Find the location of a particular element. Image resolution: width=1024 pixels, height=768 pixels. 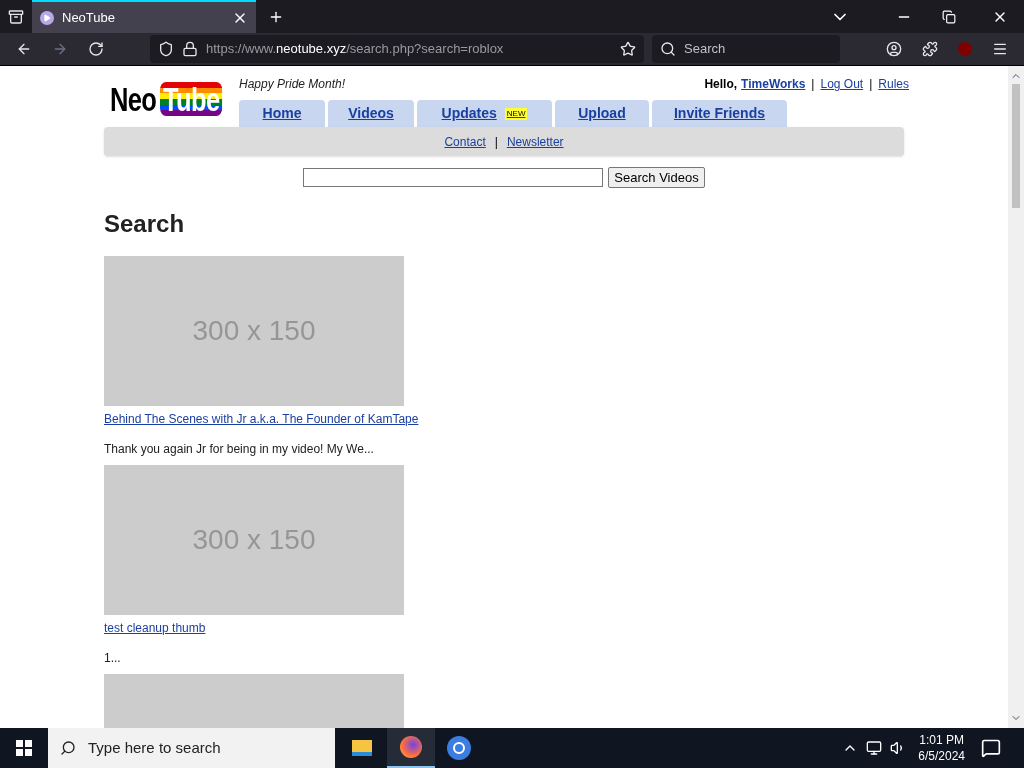

nav-tab: Upload is located at coordinates (602, 113).